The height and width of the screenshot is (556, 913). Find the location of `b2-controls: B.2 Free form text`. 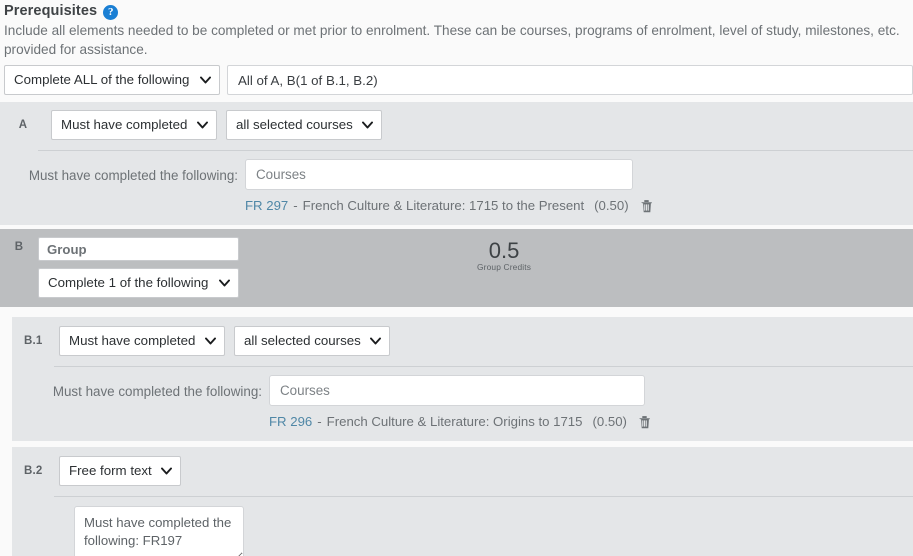

b2-controls: B.2 Free form text is located at coordinates (462, 471).